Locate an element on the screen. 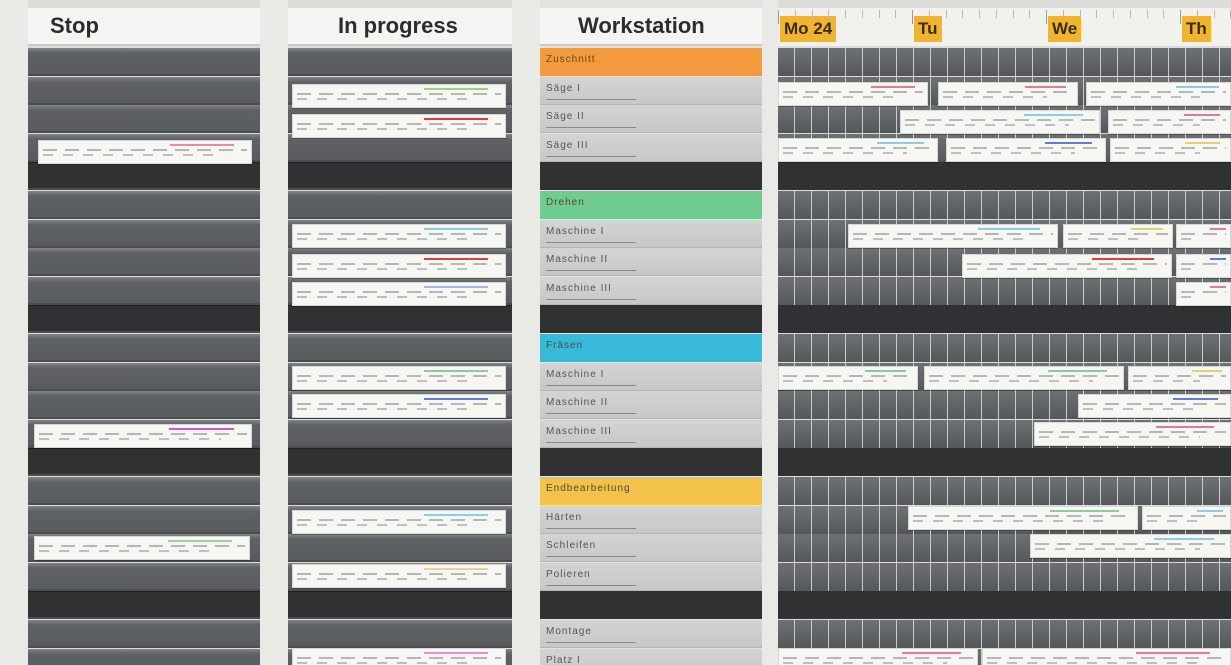 This screenshot has width=1231, height=665. workstation-row: Säge I is located at coordinates (651, 90).